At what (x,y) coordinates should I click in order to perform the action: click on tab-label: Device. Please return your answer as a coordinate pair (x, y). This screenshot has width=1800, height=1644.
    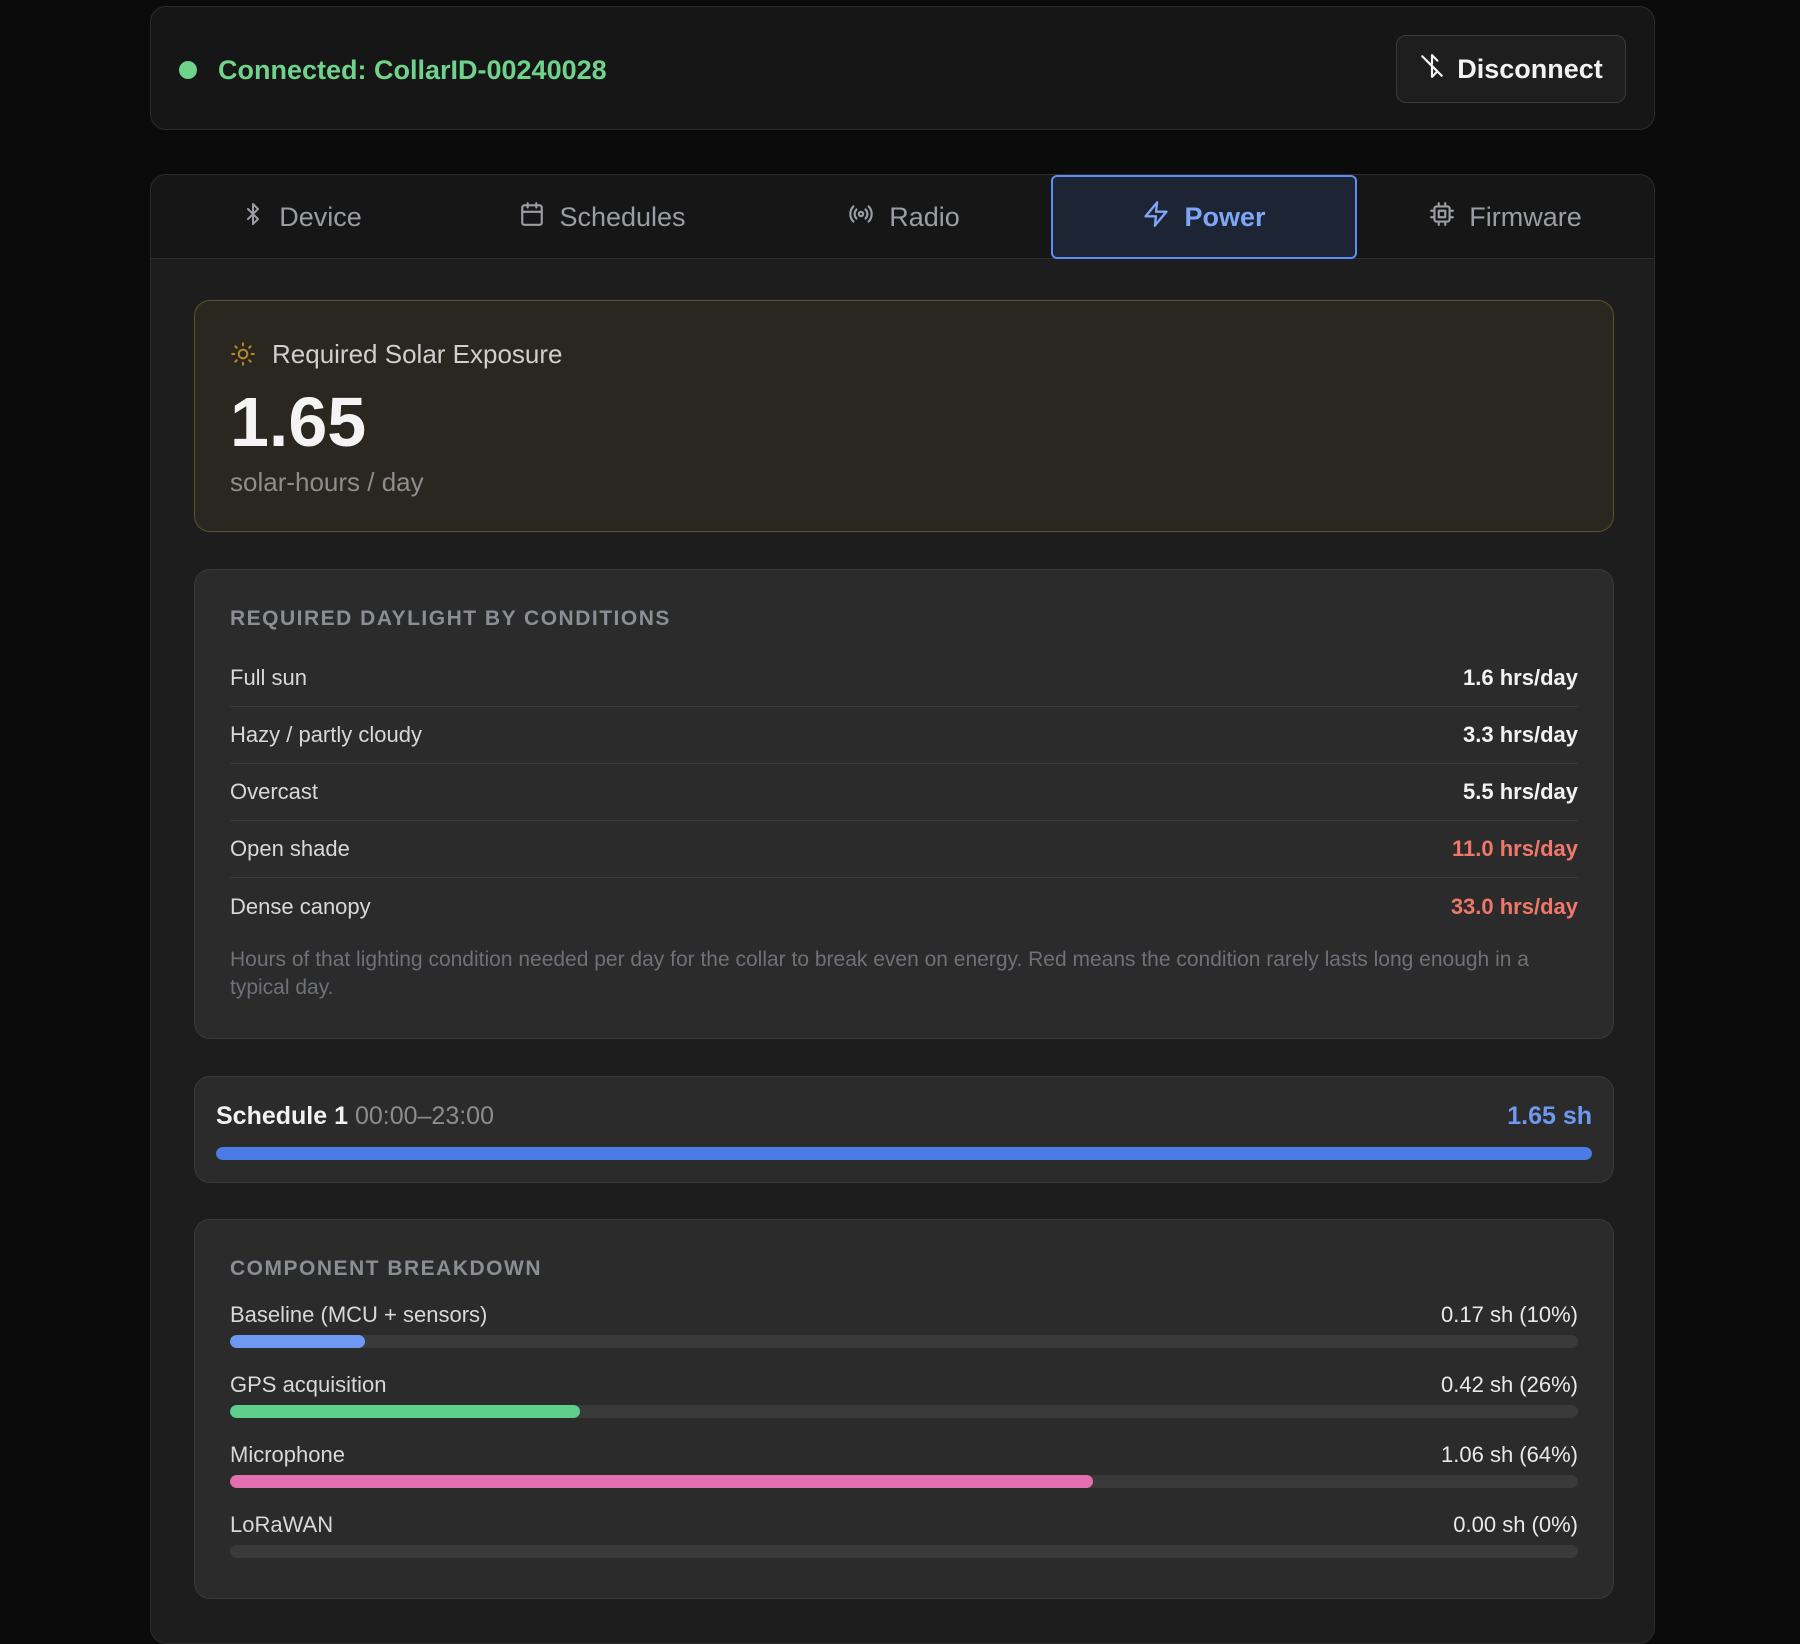
    Looking at the image, I should click on (320, 216).